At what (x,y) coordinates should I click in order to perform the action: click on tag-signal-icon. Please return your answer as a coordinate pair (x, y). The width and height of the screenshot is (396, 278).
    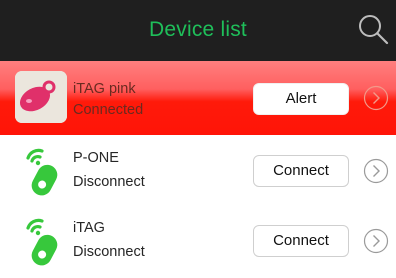
    Looking at the image, I should click on (42, 172).